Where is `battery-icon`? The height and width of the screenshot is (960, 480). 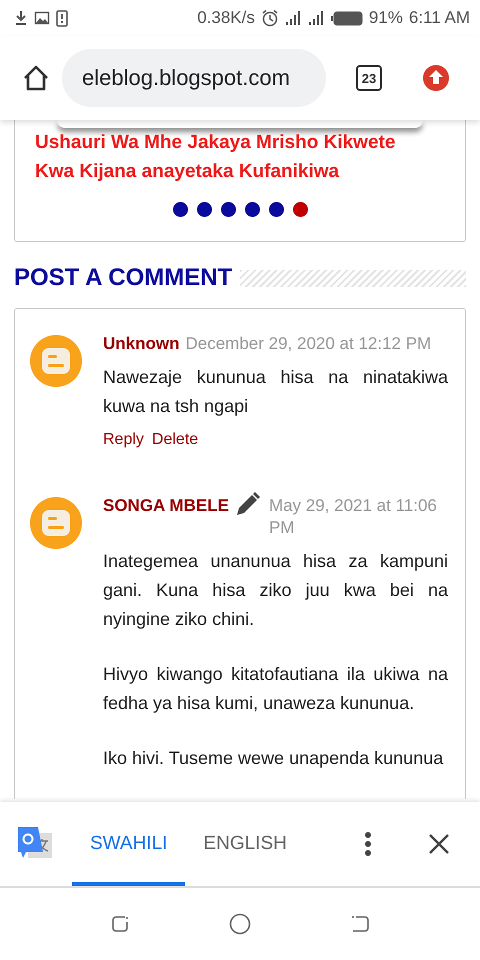
battery-icon is located at coordinates (346, 18).